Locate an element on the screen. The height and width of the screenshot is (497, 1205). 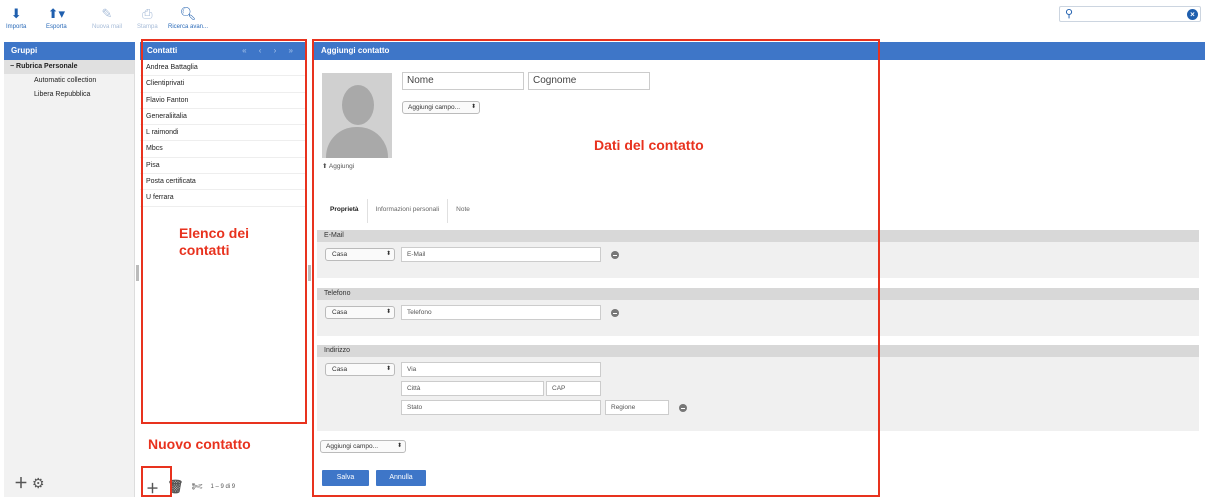
search-input: ⚲ × is located at coordinates (1130, 14).